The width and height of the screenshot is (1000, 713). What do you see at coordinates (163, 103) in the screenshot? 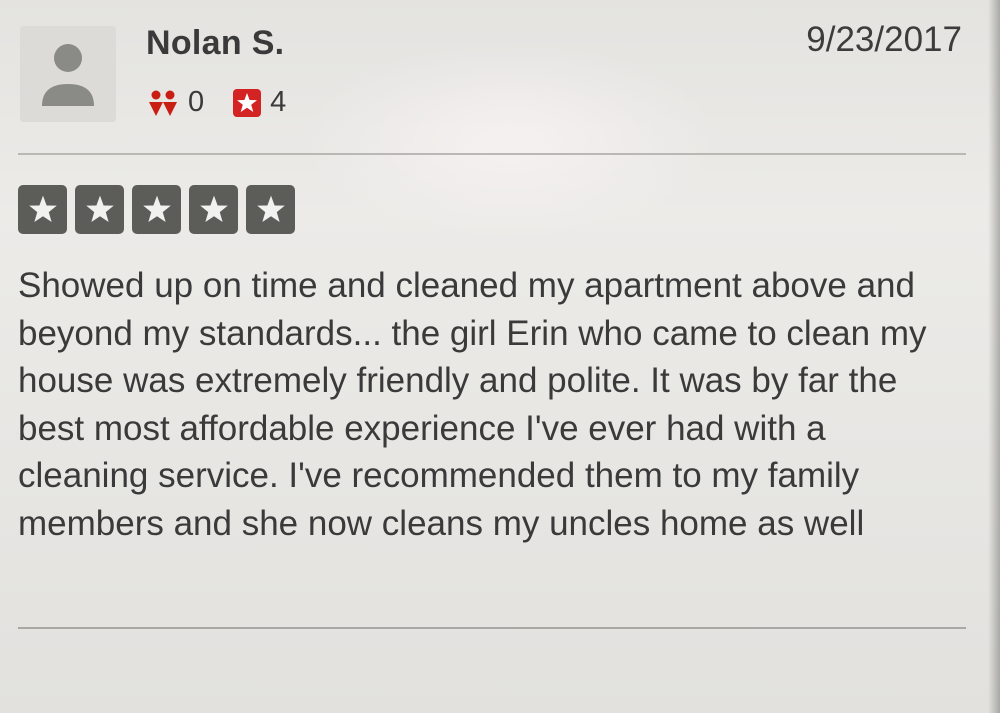
I see `friends-icon` at bounding box center [163, 103].